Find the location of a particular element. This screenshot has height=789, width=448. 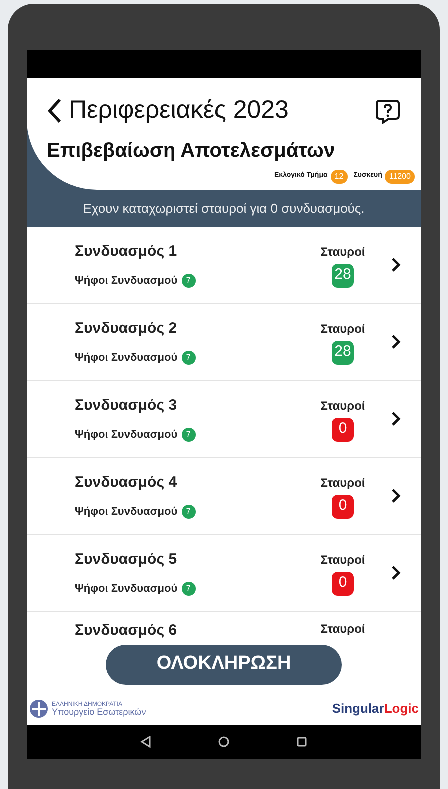

status-message: Εχουν καταχωριστεί σταυροί για 0 συνδυασμούς. is located at coordinates (224, 209).